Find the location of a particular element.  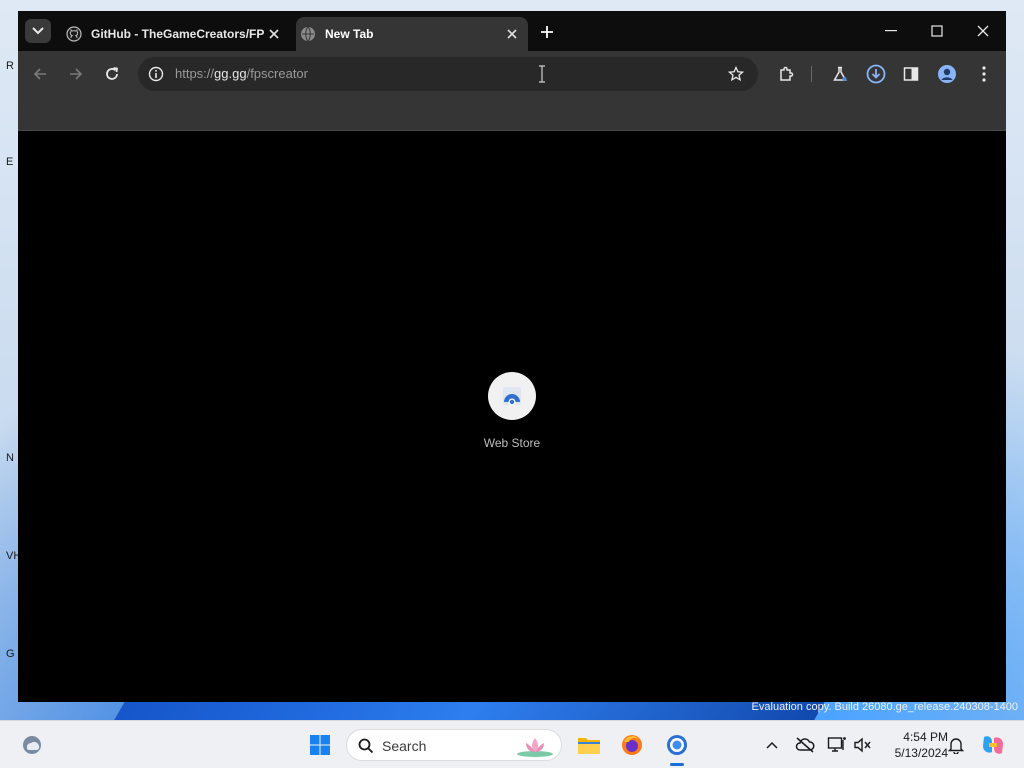

text-cursor-icon is located at coordinates (542, 74).